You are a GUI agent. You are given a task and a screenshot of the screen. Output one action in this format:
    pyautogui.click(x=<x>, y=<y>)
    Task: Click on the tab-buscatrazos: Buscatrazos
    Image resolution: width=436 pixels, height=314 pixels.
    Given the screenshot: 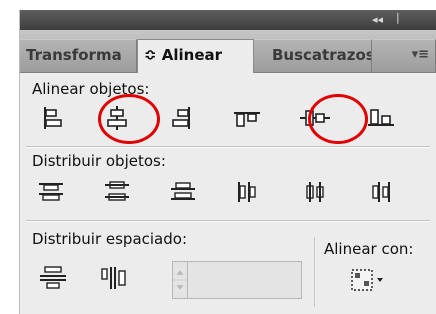 What is the action you would take?
    pyautogui.click(x=313, y=55)
    